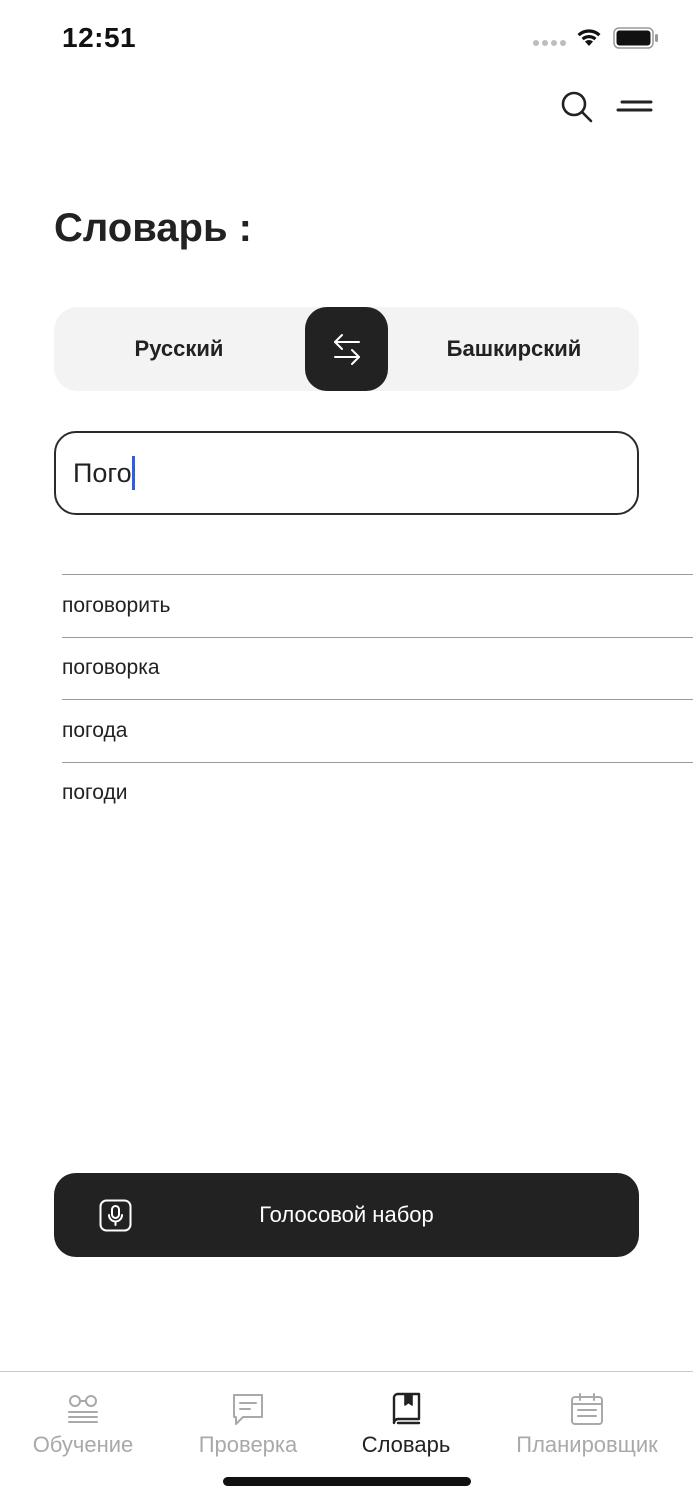  I want to click on swap-languages-button, so click(346, 349).